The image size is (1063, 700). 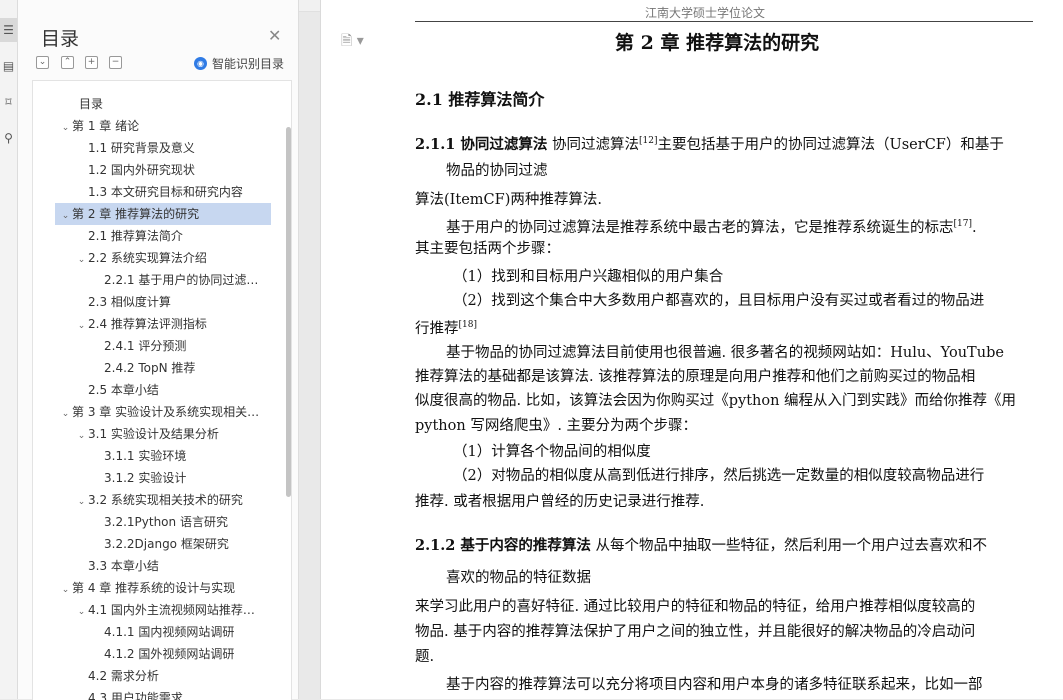 I want to click on toc-item-label: 4.2 需求分析, so click(x=123, y=676).